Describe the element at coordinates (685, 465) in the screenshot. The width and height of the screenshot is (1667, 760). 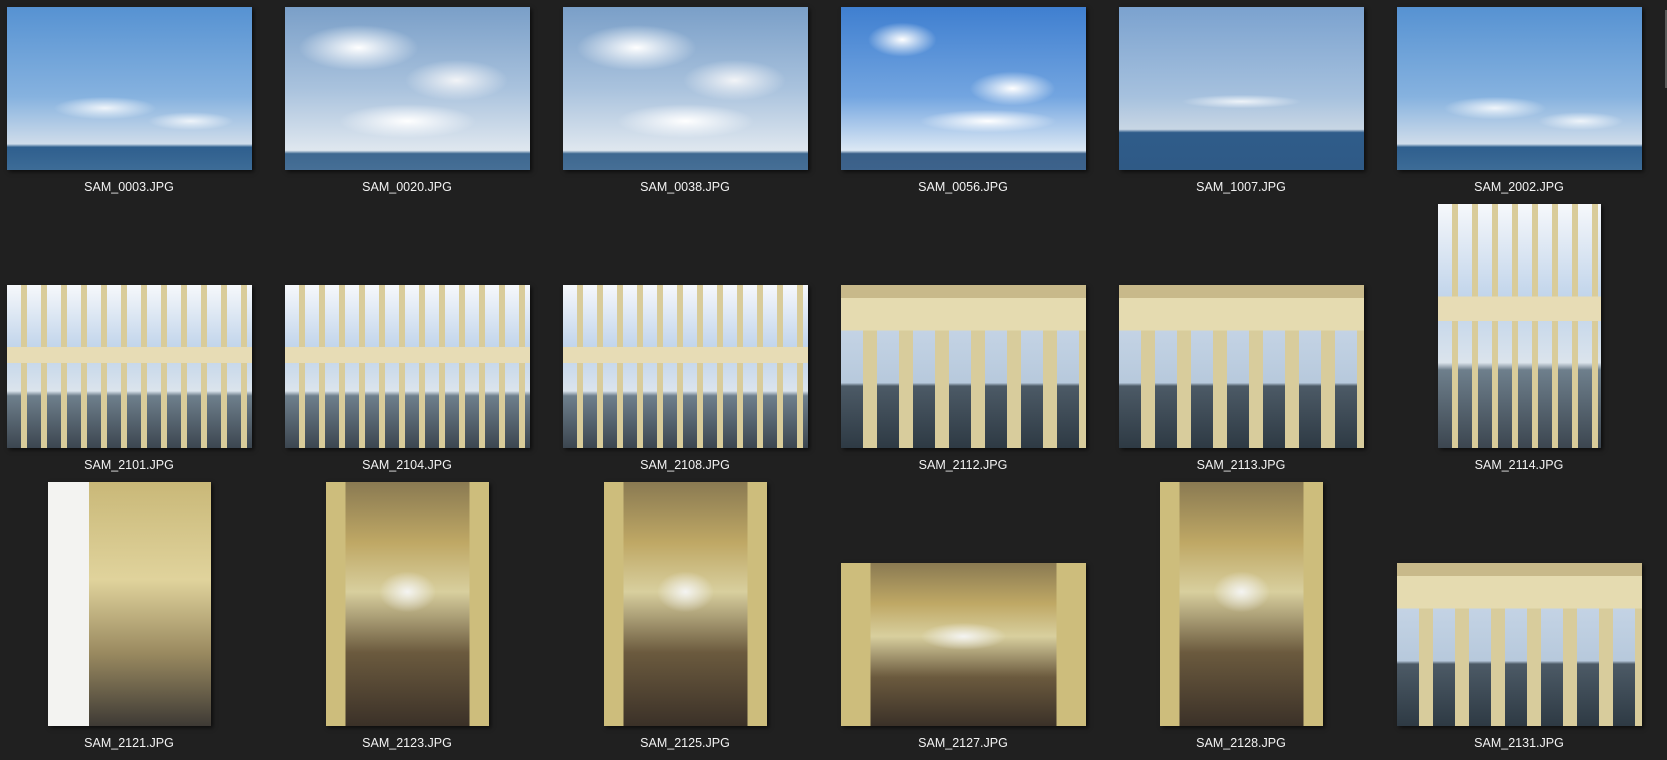
I see `file-name: SAM_2108.JPG` at that location.